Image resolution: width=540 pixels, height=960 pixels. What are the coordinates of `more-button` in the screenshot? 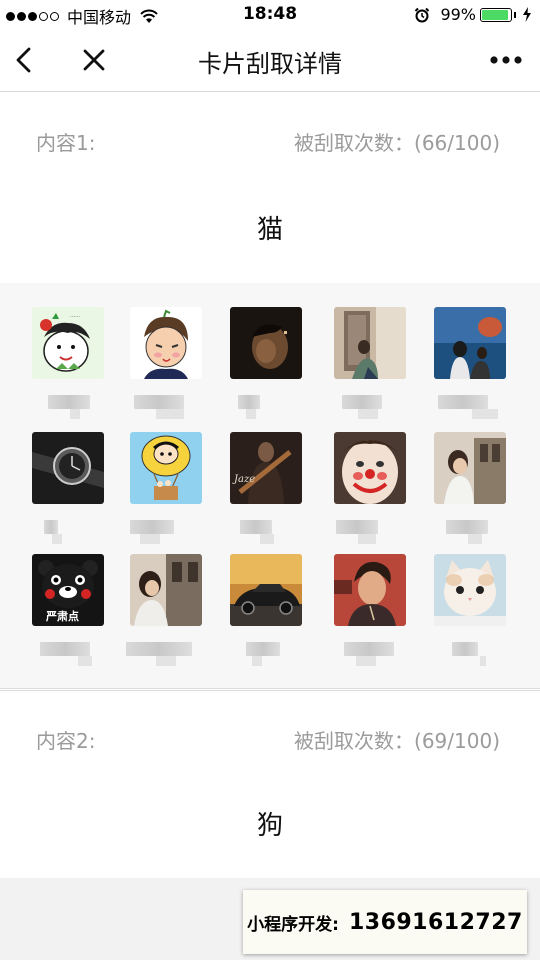 It's located at (506, 60).